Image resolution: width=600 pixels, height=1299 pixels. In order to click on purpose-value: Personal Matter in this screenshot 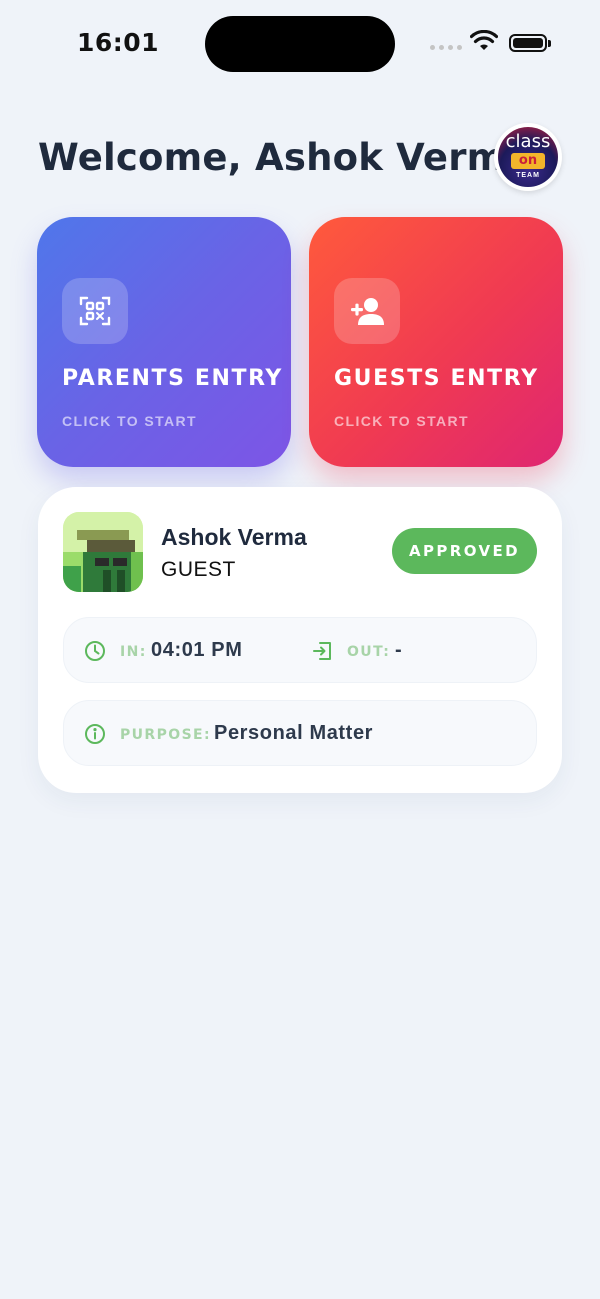, I will do `click(294, 733)`.